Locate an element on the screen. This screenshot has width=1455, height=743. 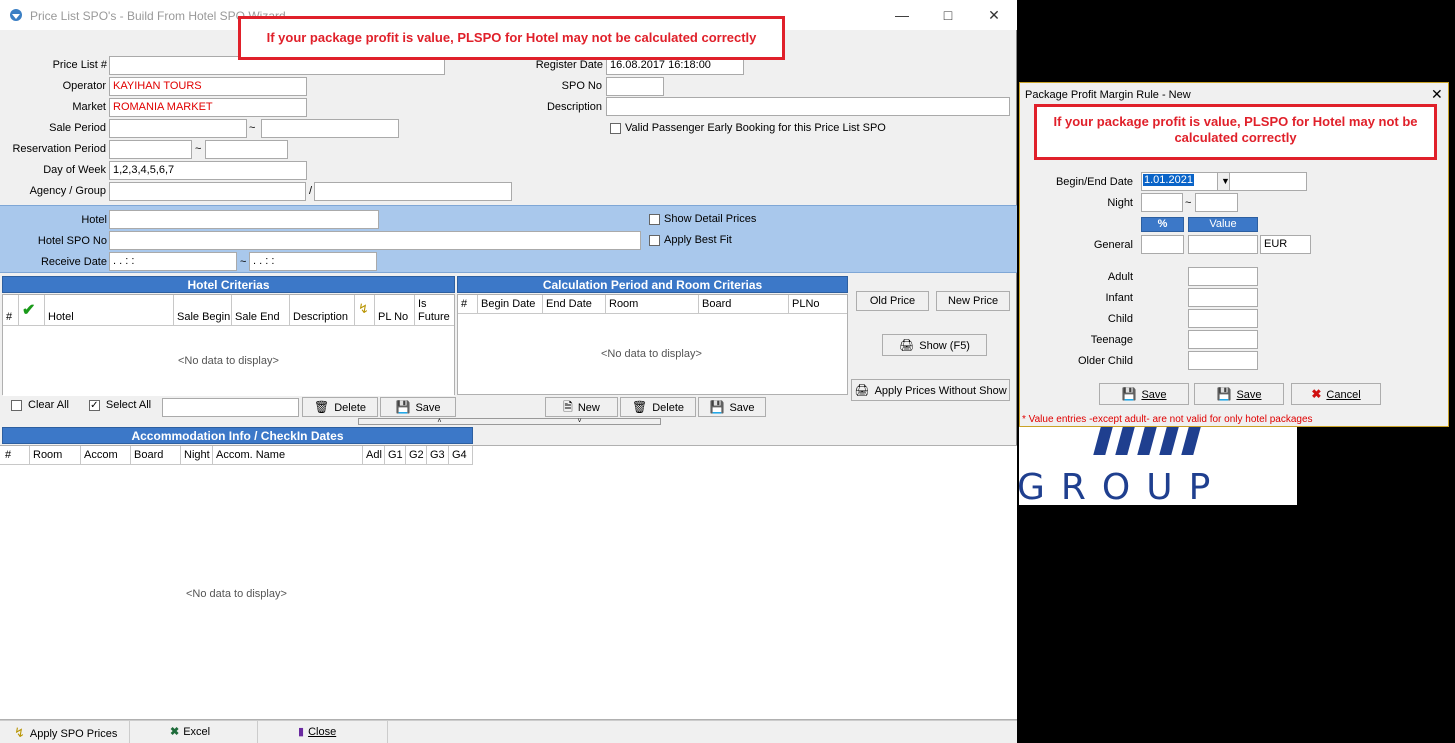
acc-col-g4: G4 is located at coordinates (461, 455).